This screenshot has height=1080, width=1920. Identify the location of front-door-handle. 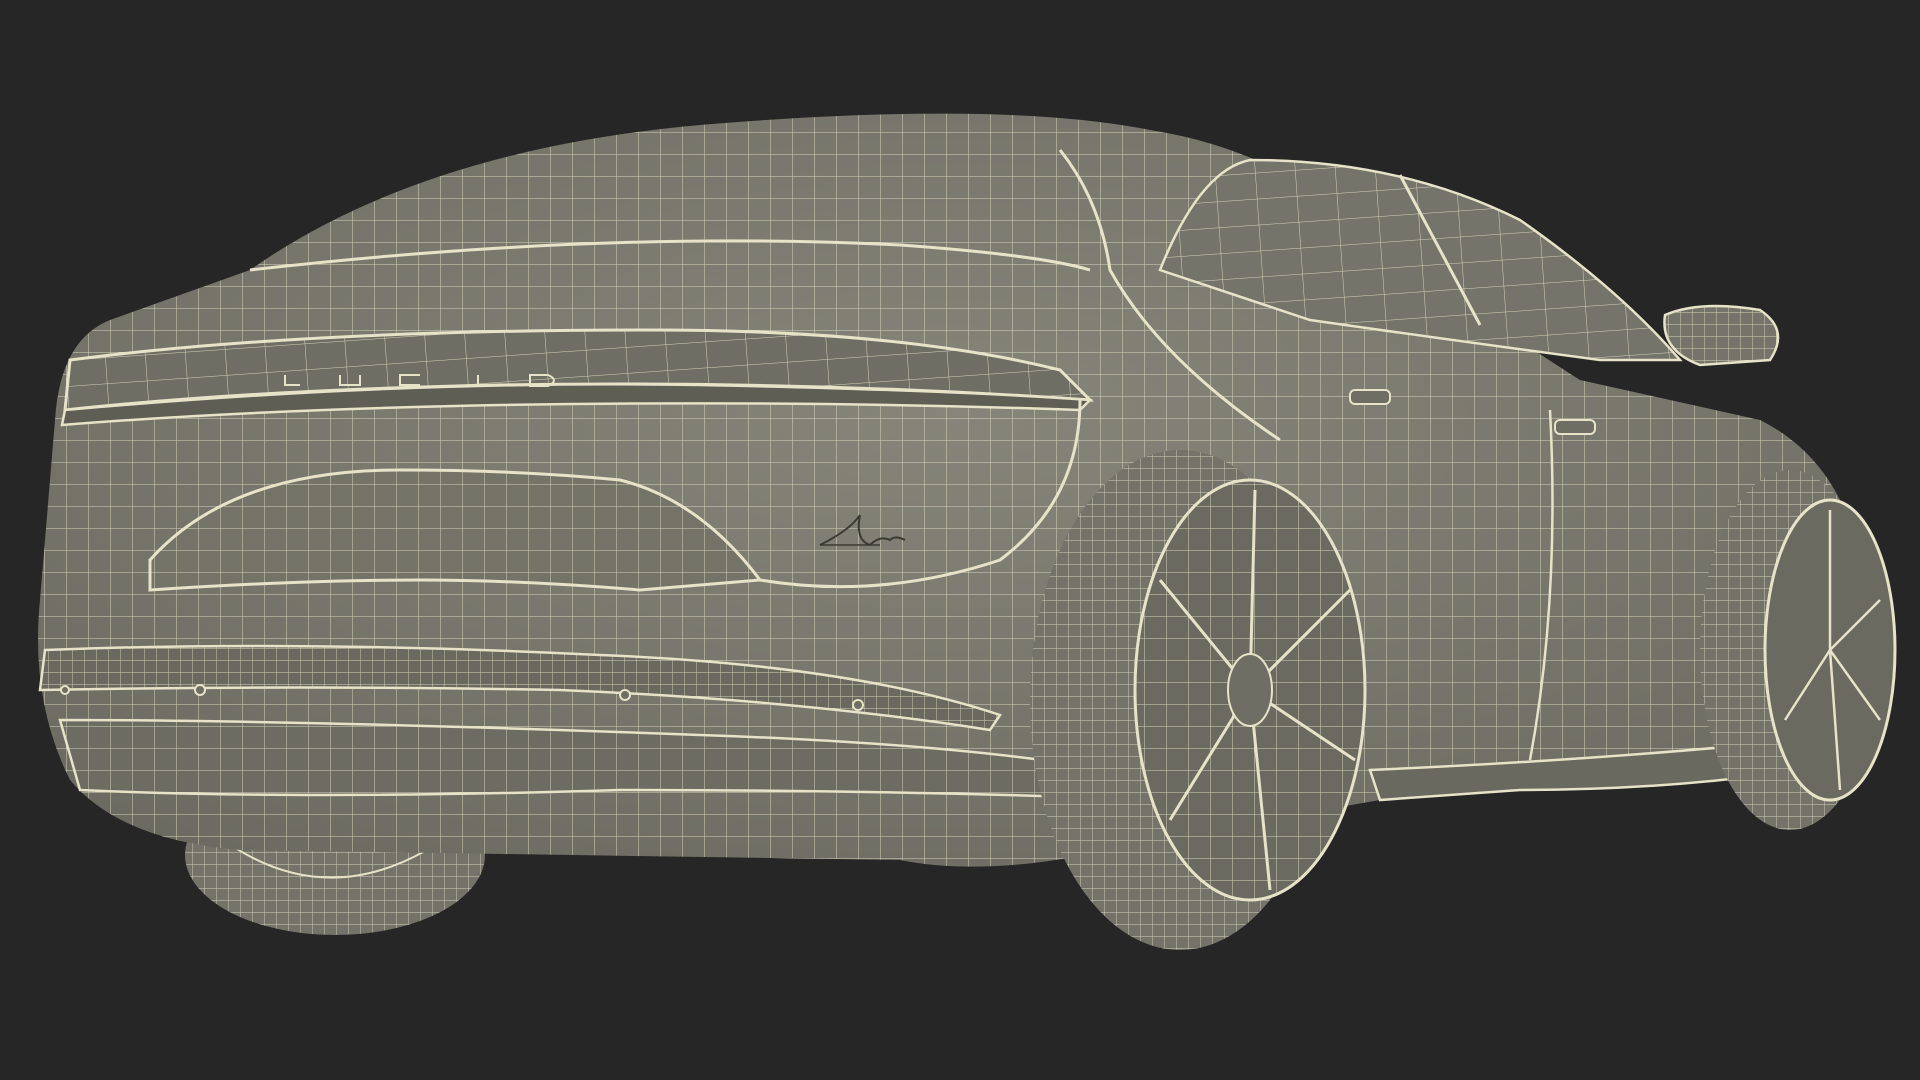
(1575, 427).